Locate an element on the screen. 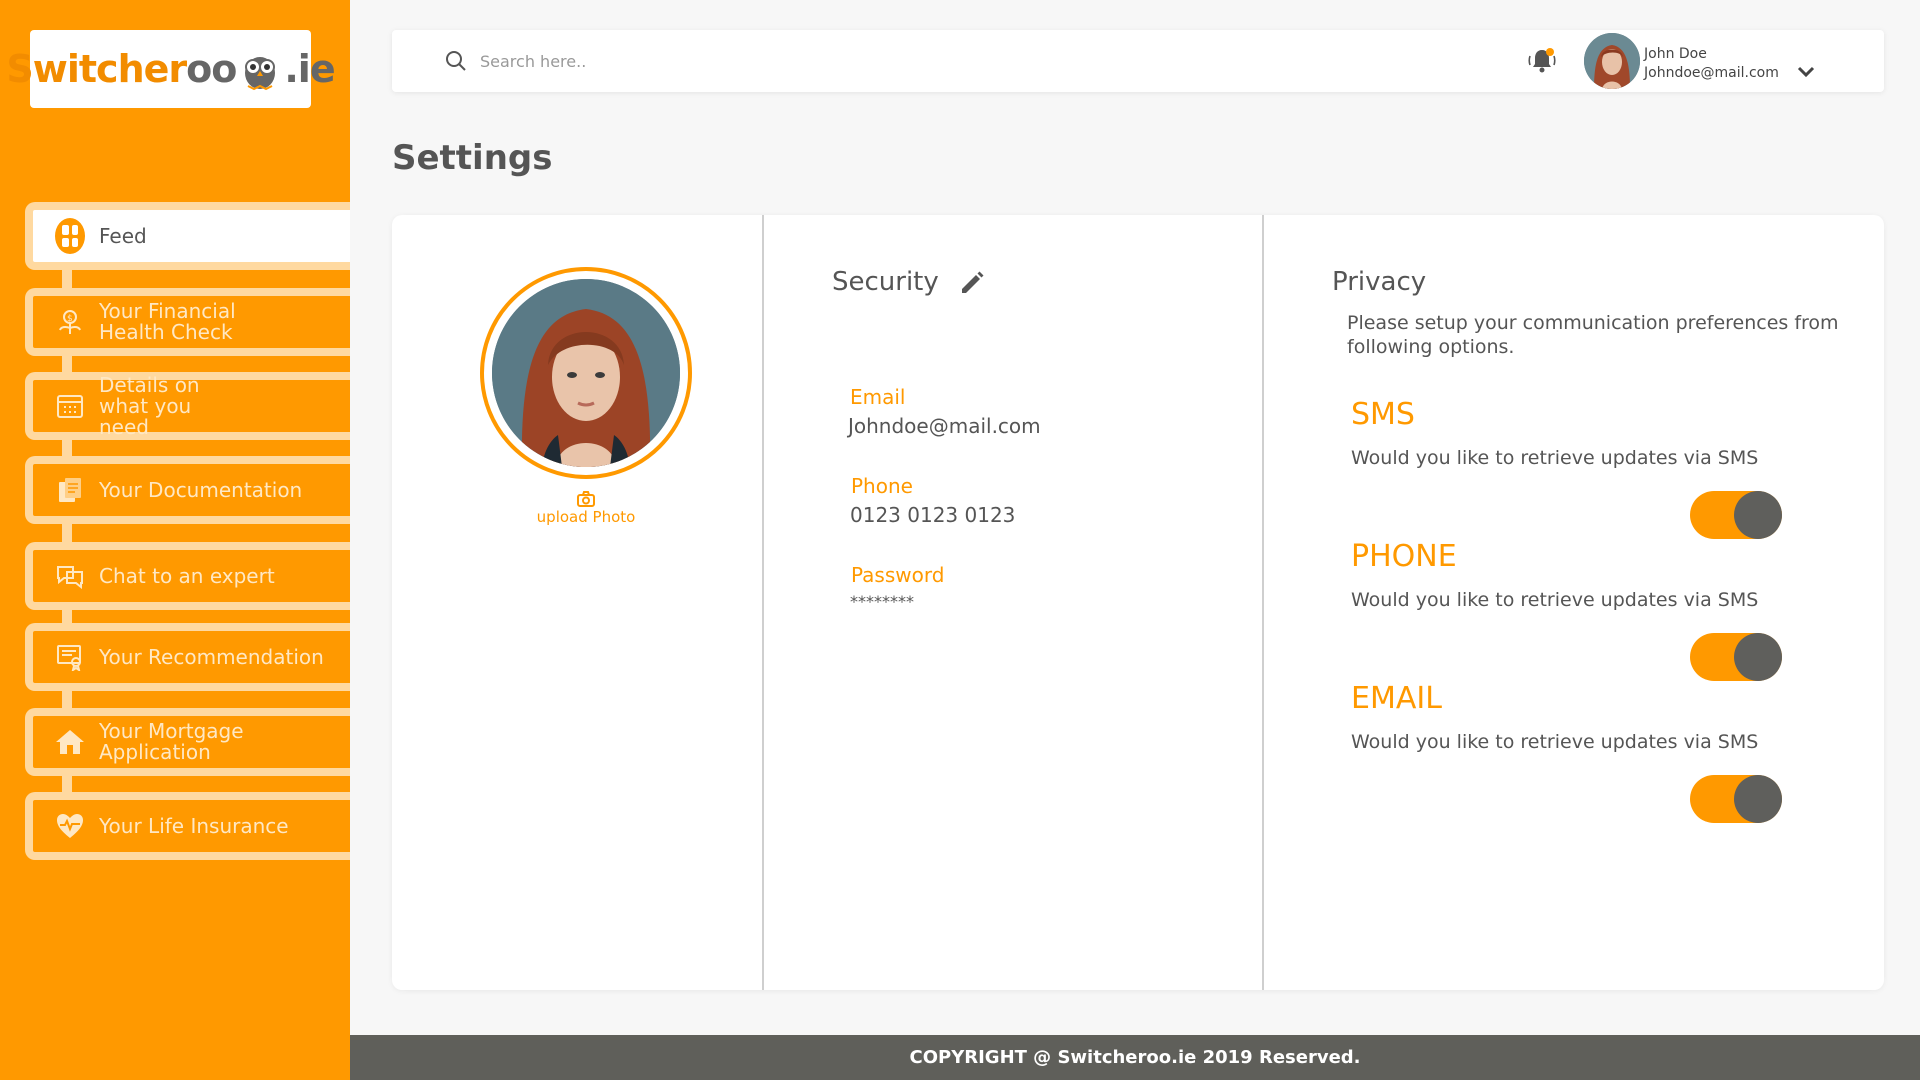  grid-icon is located at coordinates (70, 236).